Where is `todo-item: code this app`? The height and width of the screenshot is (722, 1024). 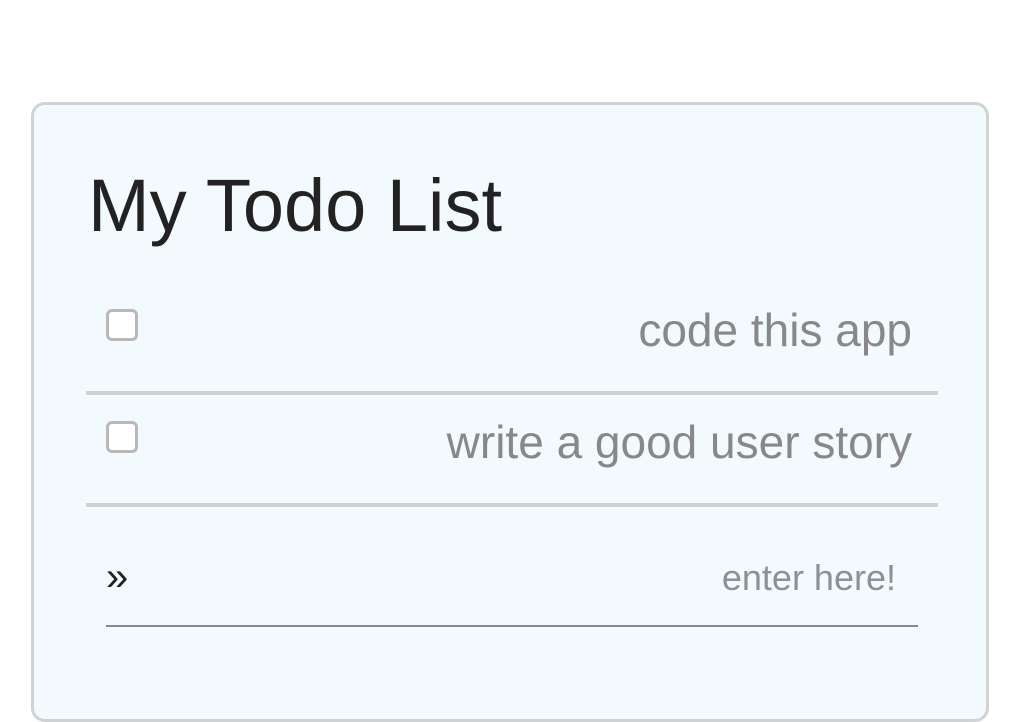
todo-item: code this app is located at coordinates (512, 339).